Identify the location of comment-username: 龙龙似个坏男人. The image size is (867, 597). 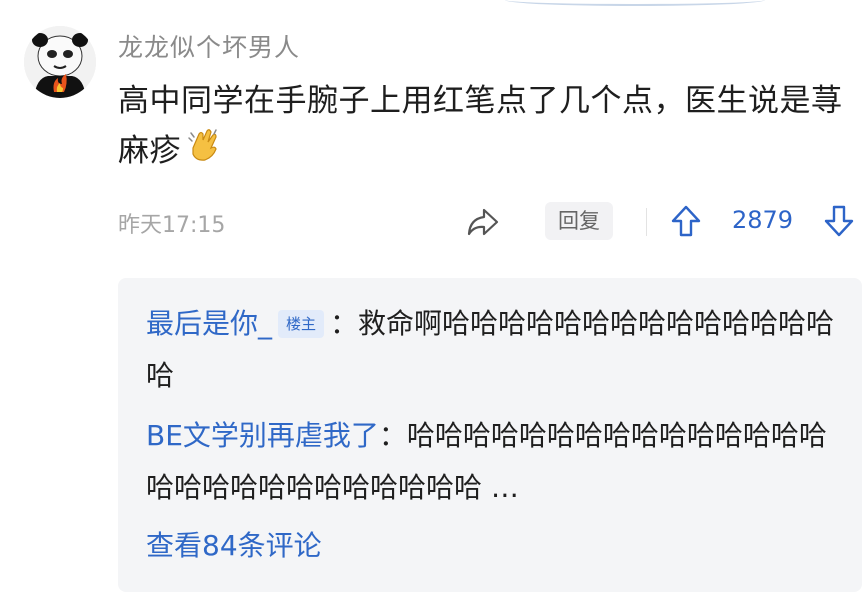
(209, 46).